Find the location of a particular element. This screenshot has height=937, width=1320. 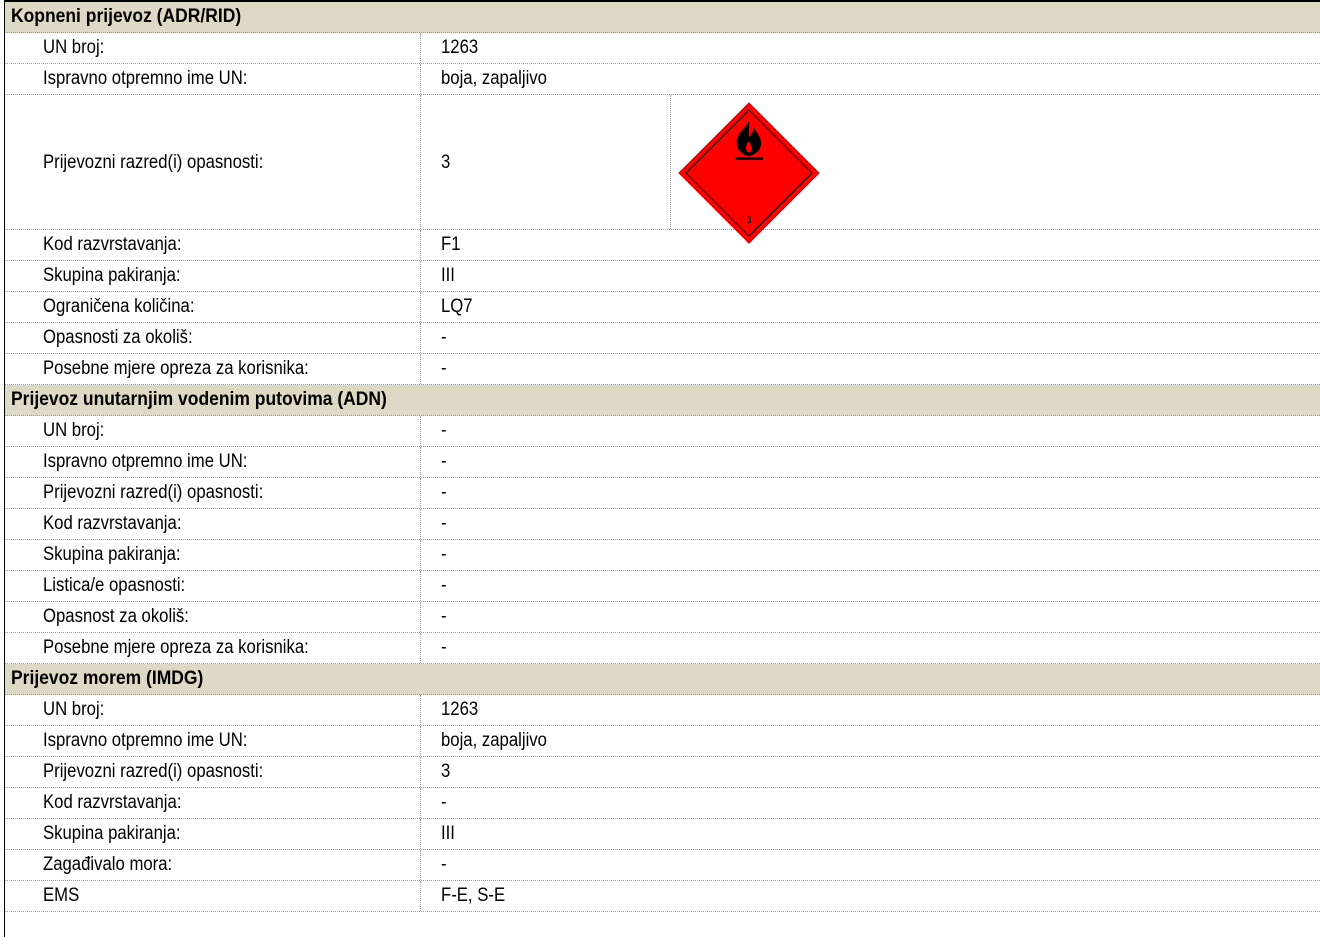

section-header-adr-rid: Kopneni prijevoz (ADR/RID) is located at coordinates (662, 17).